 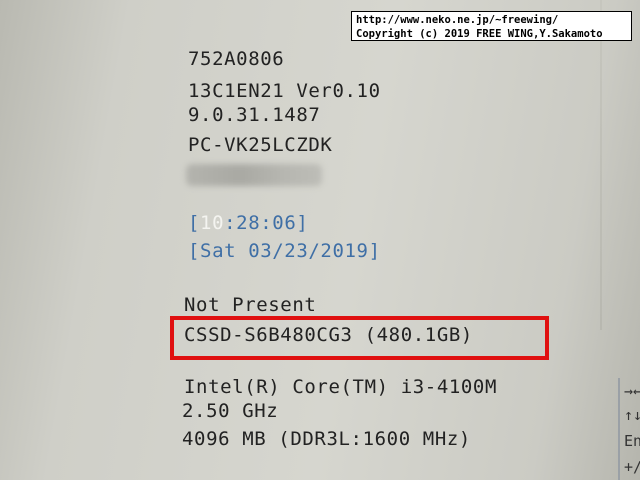 I want to click on me-version: 9.0.31.1487, so click(x=254, y=115).